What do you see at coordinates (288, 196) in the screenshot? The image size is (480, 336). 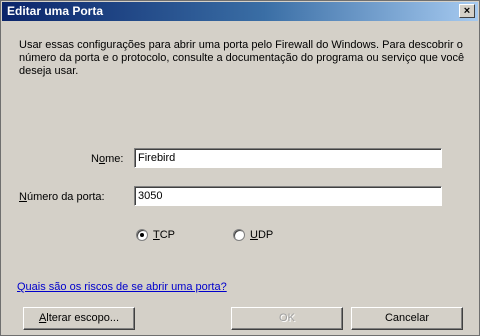 I see `port-number-input` at bounding box center [288, 196].